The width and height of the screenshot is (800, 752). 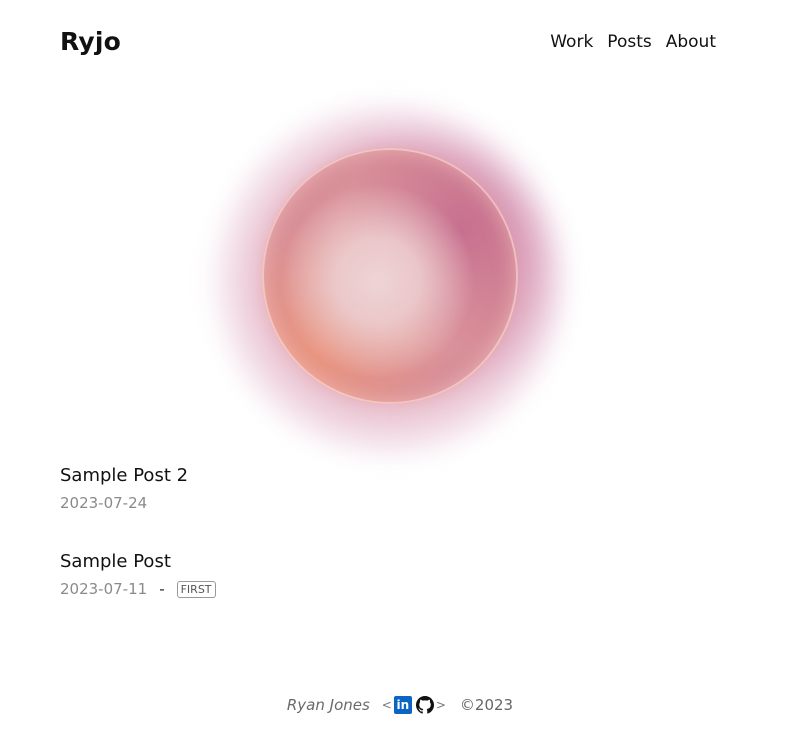 What do you see at coordinates (691, 42) in the screenshot?
I see `nav-about-link: About` at bounding box center [691, 42].